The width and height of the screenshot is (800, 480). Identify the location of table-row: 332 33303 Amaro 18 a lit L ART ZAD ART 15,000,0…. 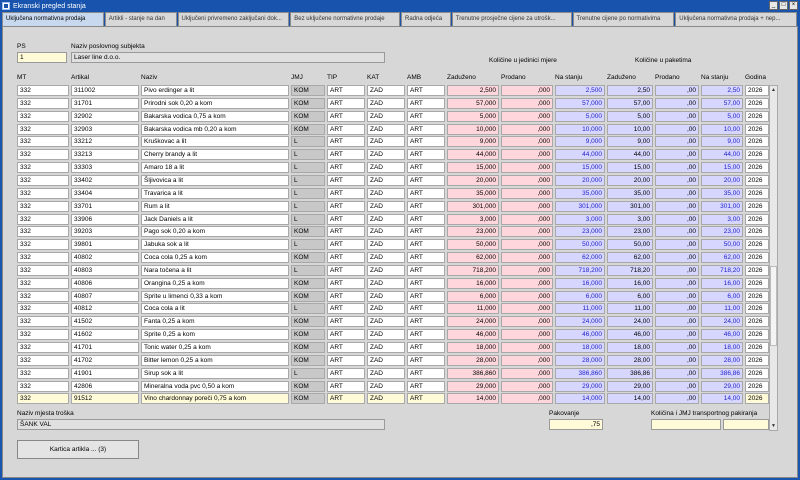
(393, 168).